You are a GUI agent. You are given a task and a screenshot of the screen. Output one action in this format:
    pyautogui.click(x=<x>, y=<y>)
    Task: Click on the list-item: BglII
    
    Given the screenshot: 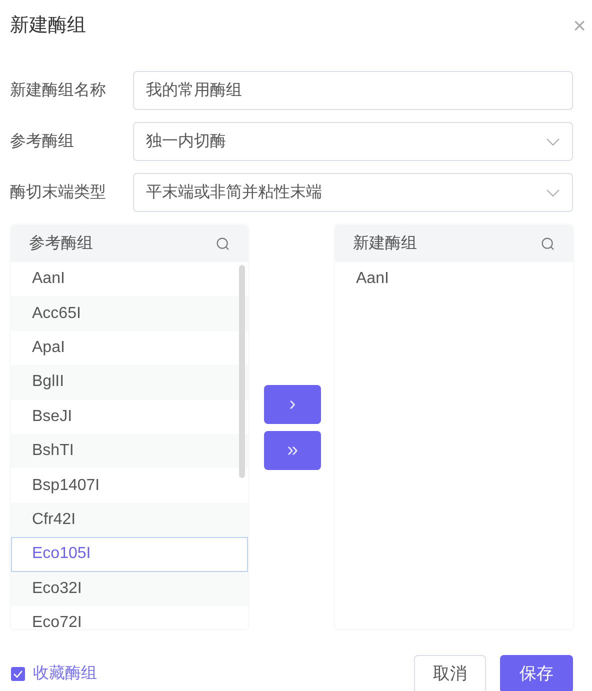 What is the action you would take?
    pyautogui.click(x=129, y=382)
    